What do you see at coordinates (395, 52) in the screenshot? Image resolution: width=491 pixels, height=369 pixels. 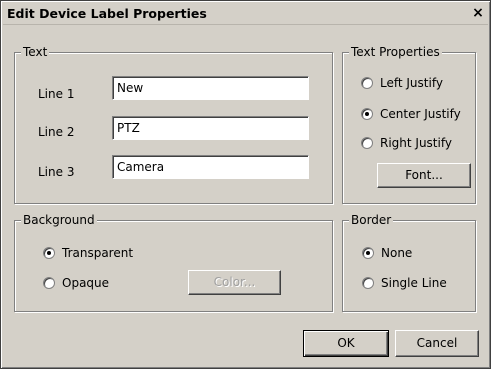 I see `text-properties-legend: Text Properties` at bounding box center [395, 52].